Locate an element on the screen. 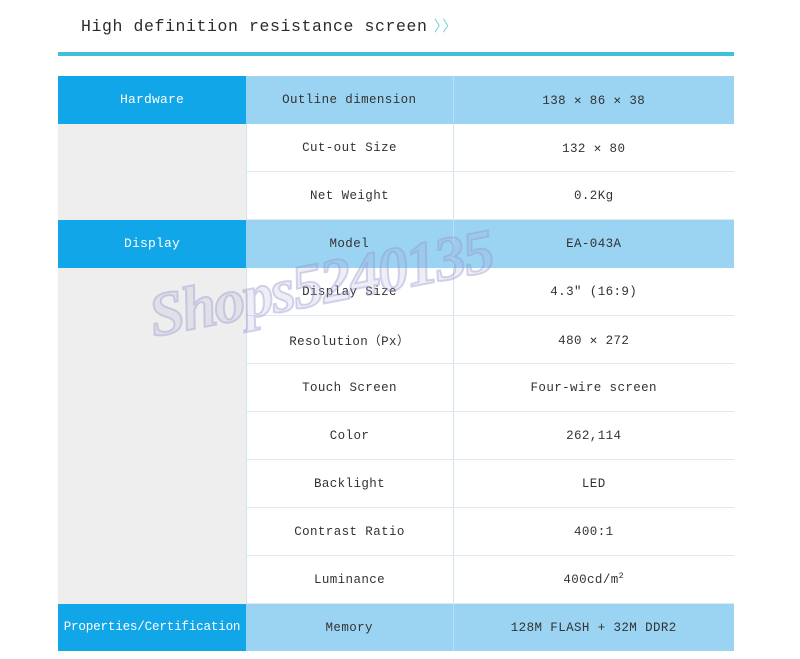 The width and height of the screenshot is (800, 659). spec-item-cell: Net Weight is located at coordinates (350, 195).